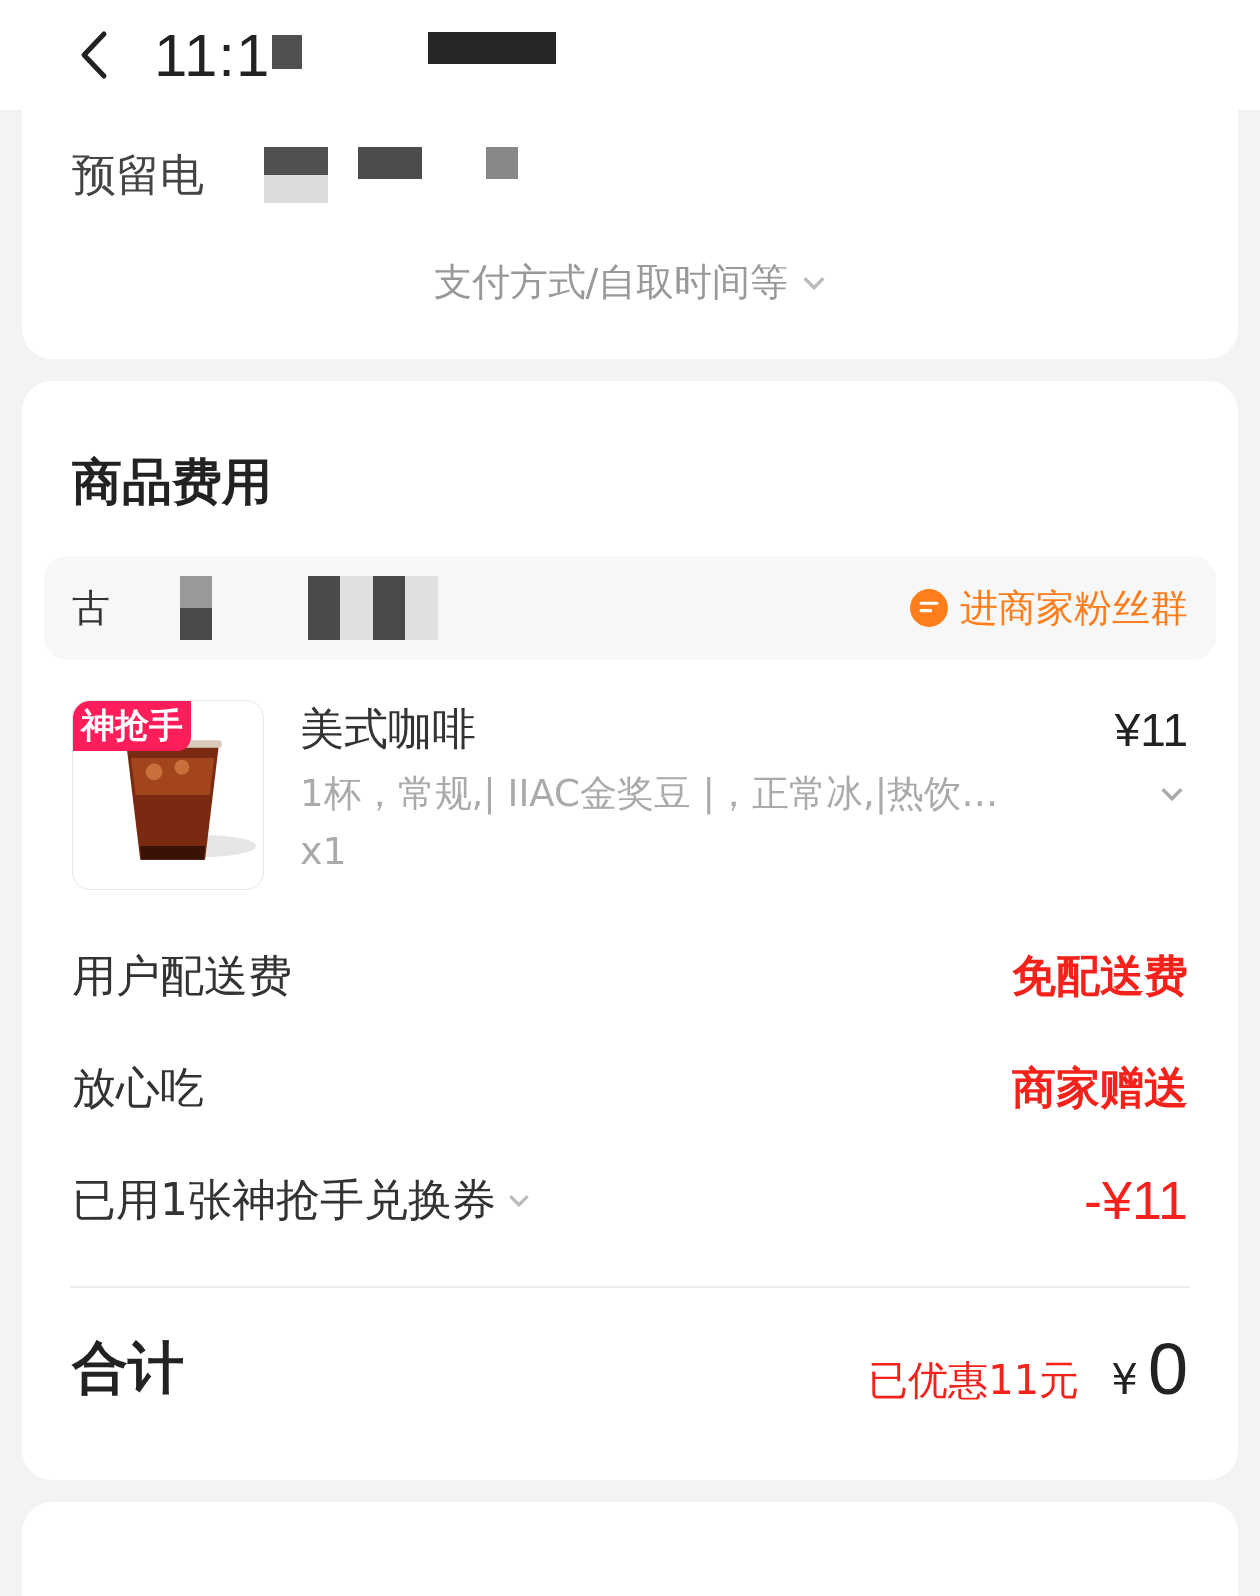 The height and width of the screenshot is (1596, 1260). Describe the element at coordinates (284, 1199) in the screenshot. I see `fee-label: 已用1张神抢手兑换券` at that location.